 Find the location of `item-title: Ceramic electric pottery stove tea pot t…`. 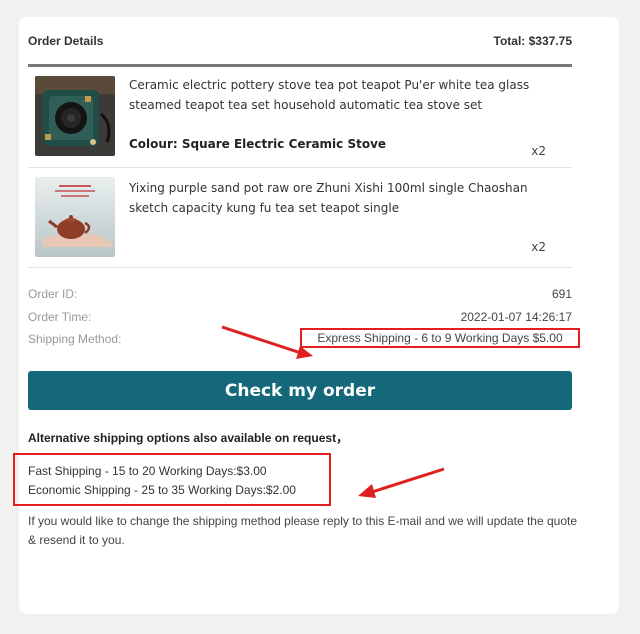

item-title: Ceramic electric pottery stove tea pot t… is located at coordinates (339, 95).